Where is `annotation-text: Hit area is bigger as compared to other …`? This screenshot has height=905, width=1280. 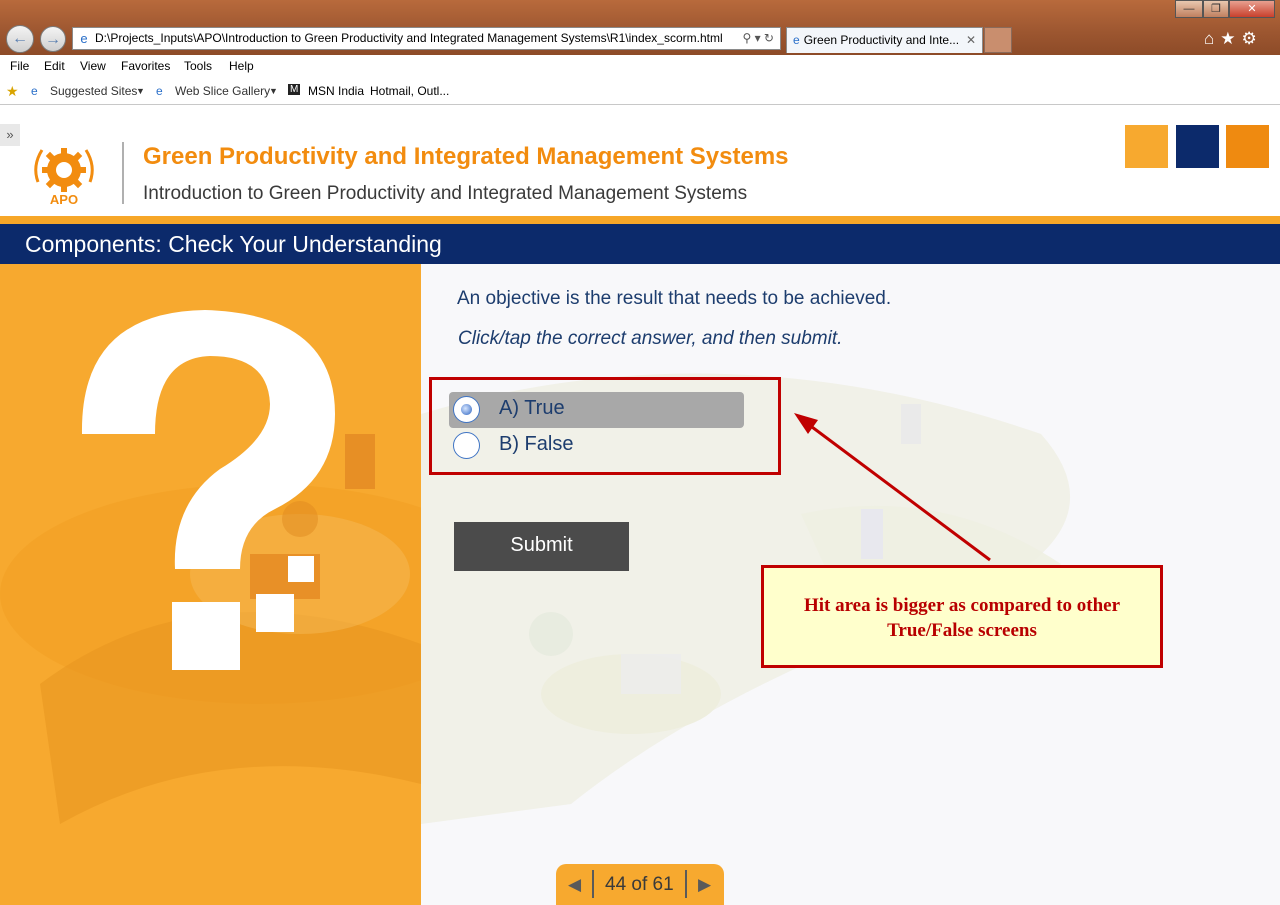 annotation-text: Hit area is bigger as compared to other … is located at coordinates (962, 618).